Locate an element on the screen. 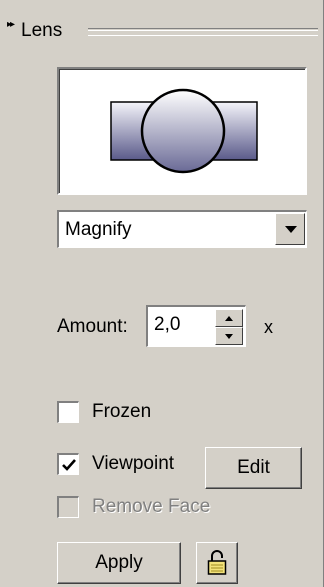 Image resolution: width=324 pixels, height=587 pixels. lens-type-select: Magnify is located at coordinates (182, 229).